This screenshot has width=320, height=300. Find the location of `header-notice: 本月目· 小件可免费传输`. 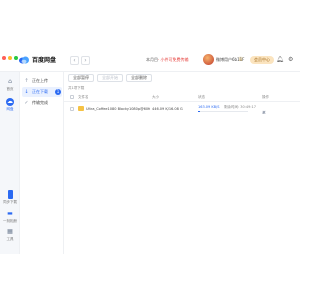

header-notice: 本月目· 小件可免费传输 is located at coordinates (167, 60).